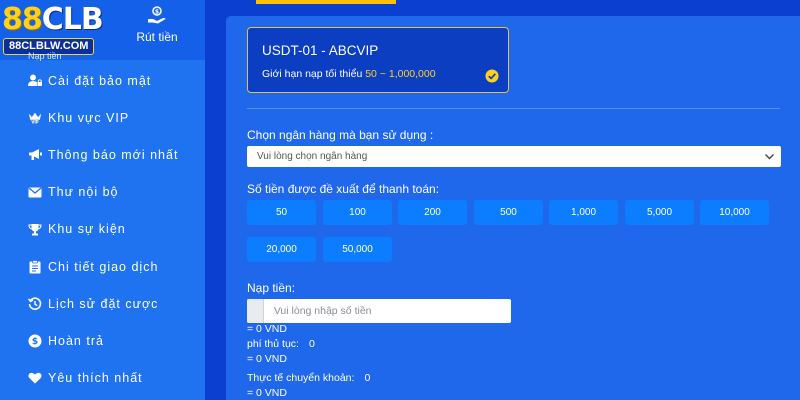 Image resolution: width=800 pixels, height=400 pixels. What do you see at coordinates (583, 212) in the screenshot?
I see `amount-button: 1,000` at bounding box center [583, 212].